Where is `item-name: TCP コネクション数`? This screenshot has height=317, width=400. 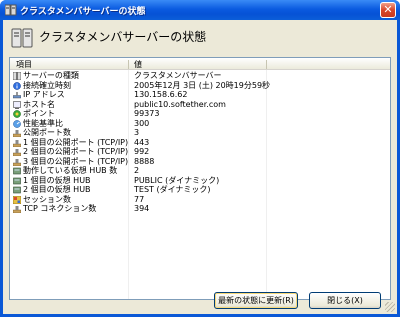 item-name: TCP コネクション数 is located at coordinates (60, 208).